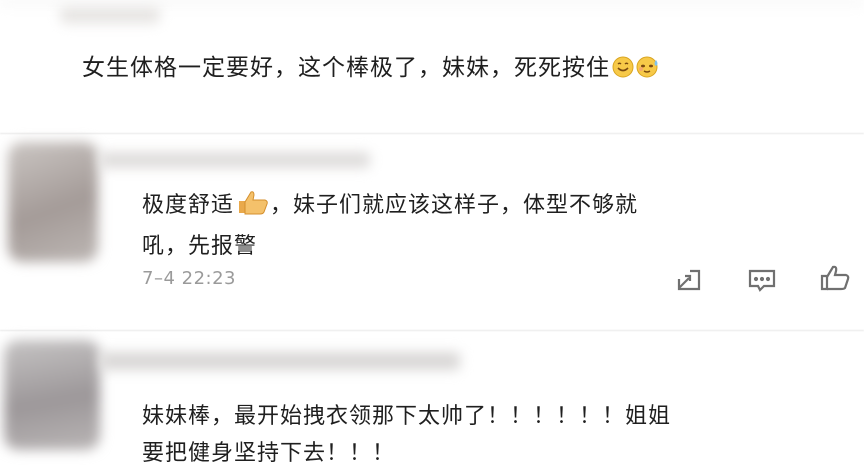 This screenshot has width=864, height=474. I want to click on username-3-blurred, so click(280, 361).